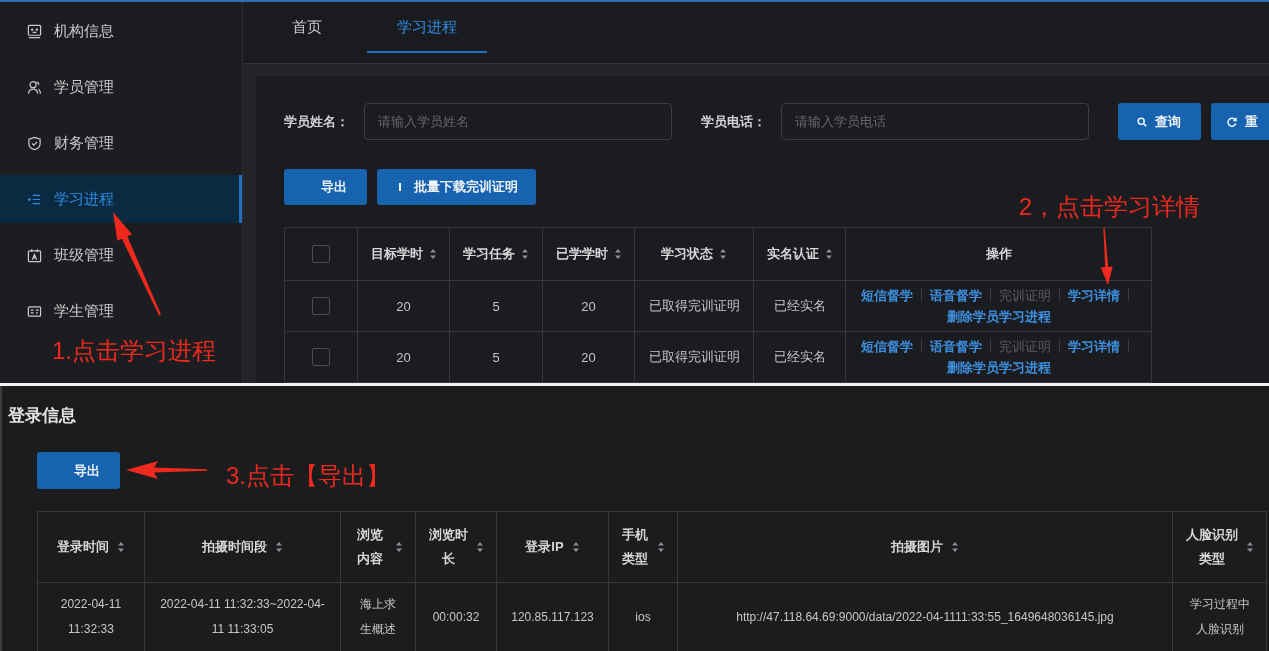 The height and width of the screenshot is (651, 1269). Describe the element at coordinates (1106, 256) in the screenshot. I see `annotation-arrow` at that location.